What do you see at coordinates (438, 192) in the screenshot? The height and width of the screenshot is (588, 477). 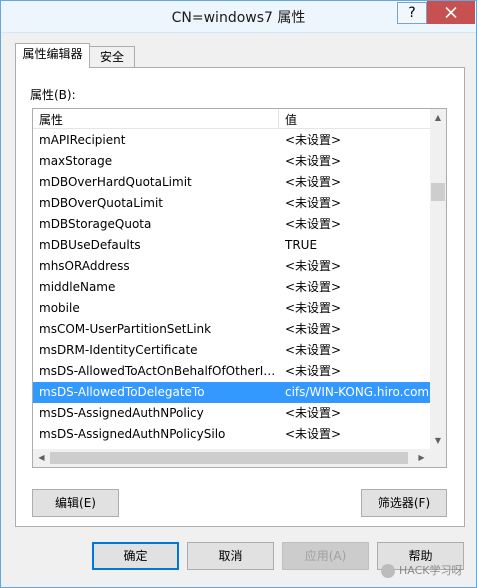 I see `vertical-scroll-thumb` at bounding box center [438, 192].